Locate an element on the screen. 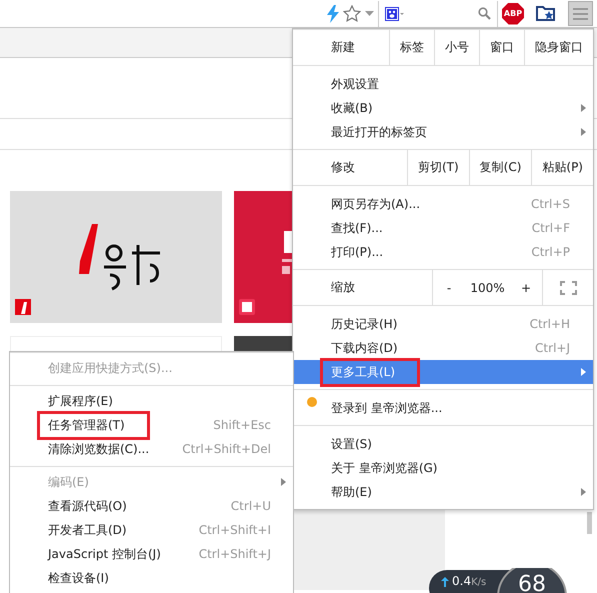  menu-item: 收藏(B) is located at coordinates (443, 108).